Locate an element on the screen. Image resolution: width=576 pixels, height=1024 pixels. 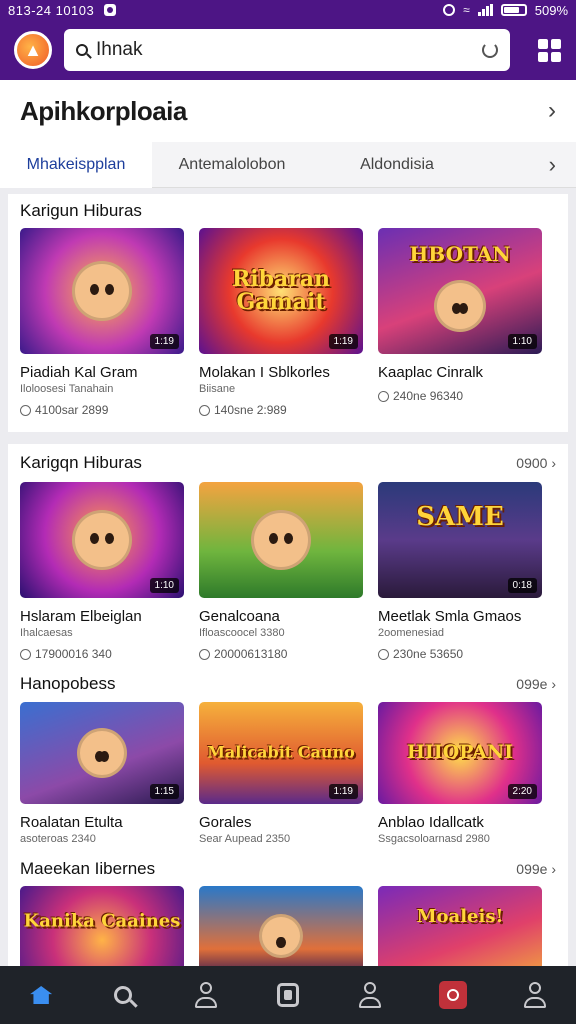
signal-icon is located at coordinates (485, 10).